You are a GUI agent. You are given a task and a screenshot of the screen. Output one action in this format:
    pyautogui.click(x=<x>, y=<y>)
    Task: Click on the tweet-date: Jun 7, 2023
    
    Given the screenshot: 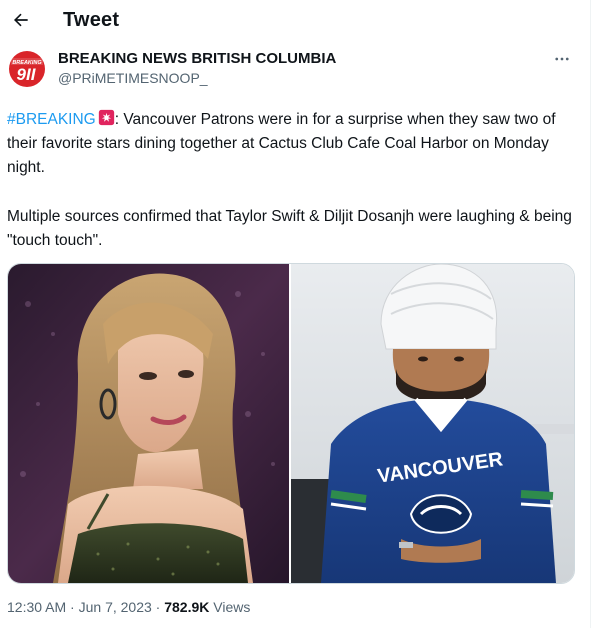 What is the action you would take?
    pyautogui.click(x=115, y=607)
    